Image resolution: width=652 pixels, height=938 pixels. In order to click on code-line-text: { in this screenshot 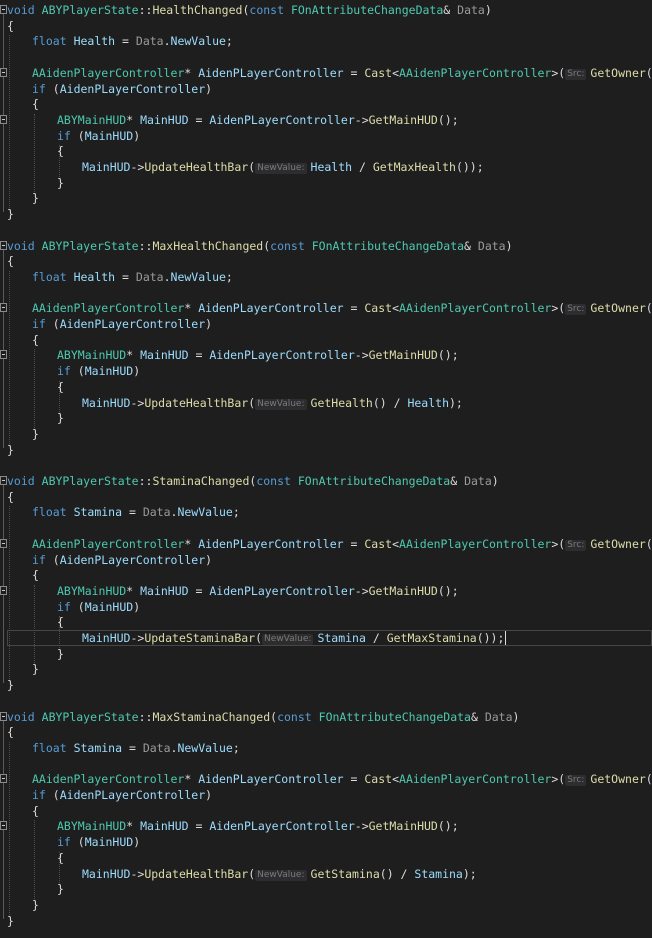, I will do `click(10, 497)`.